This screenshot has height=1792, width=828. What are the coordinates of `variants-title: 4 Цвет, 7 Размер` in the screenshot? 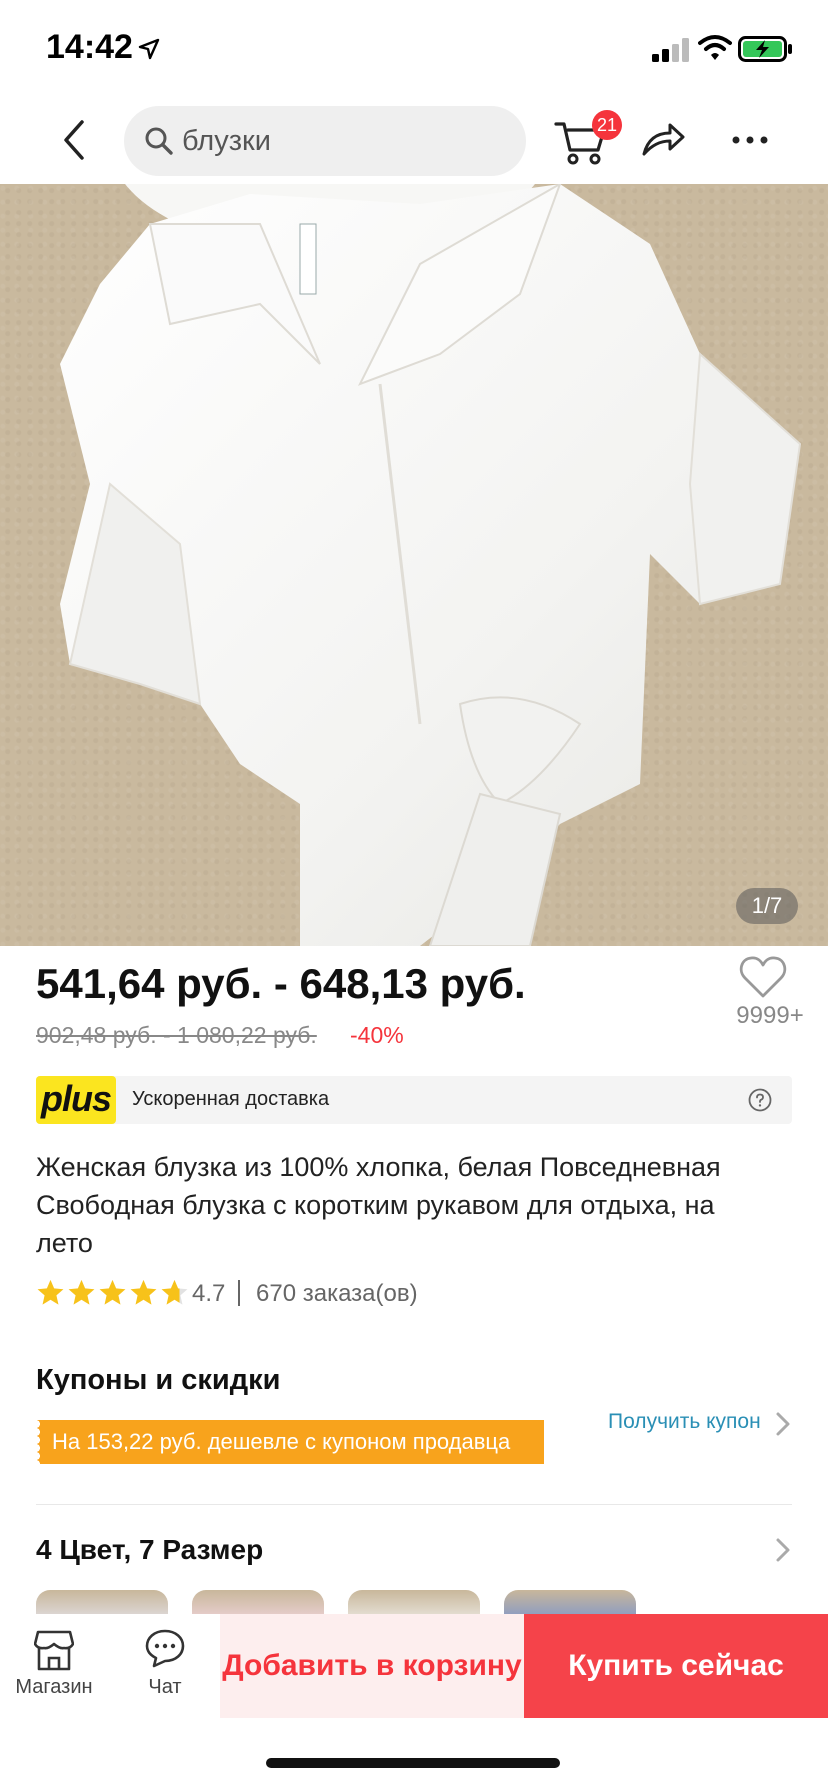 It's located at (149, 1550).